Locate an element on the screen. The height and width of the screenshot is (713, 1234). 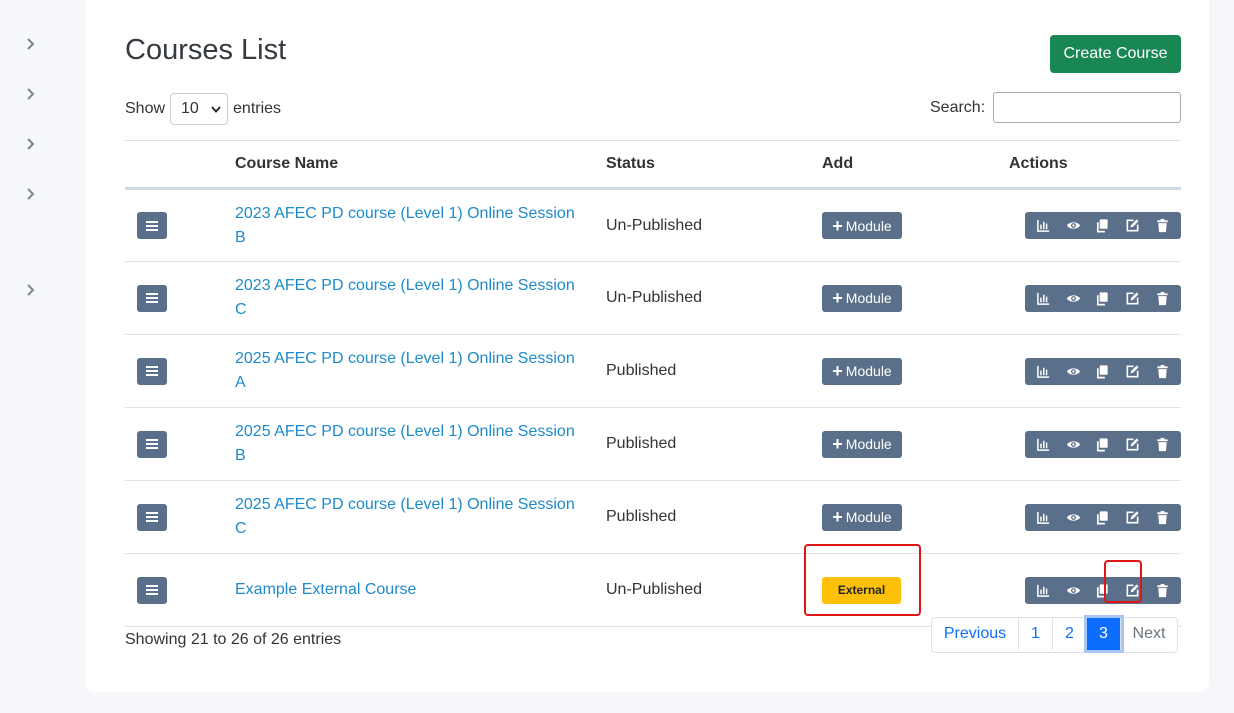
course-name-line2: A is located at coordinates (240, 382).